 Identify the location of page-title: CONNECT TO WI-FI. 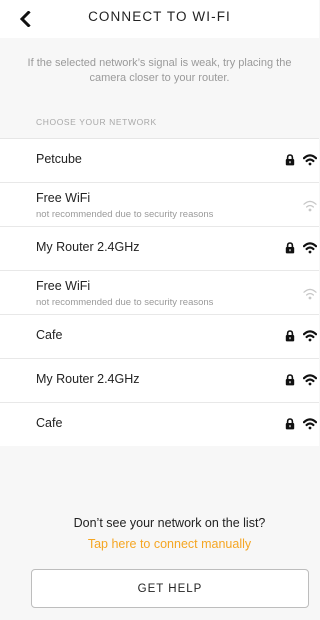
(159, 16).